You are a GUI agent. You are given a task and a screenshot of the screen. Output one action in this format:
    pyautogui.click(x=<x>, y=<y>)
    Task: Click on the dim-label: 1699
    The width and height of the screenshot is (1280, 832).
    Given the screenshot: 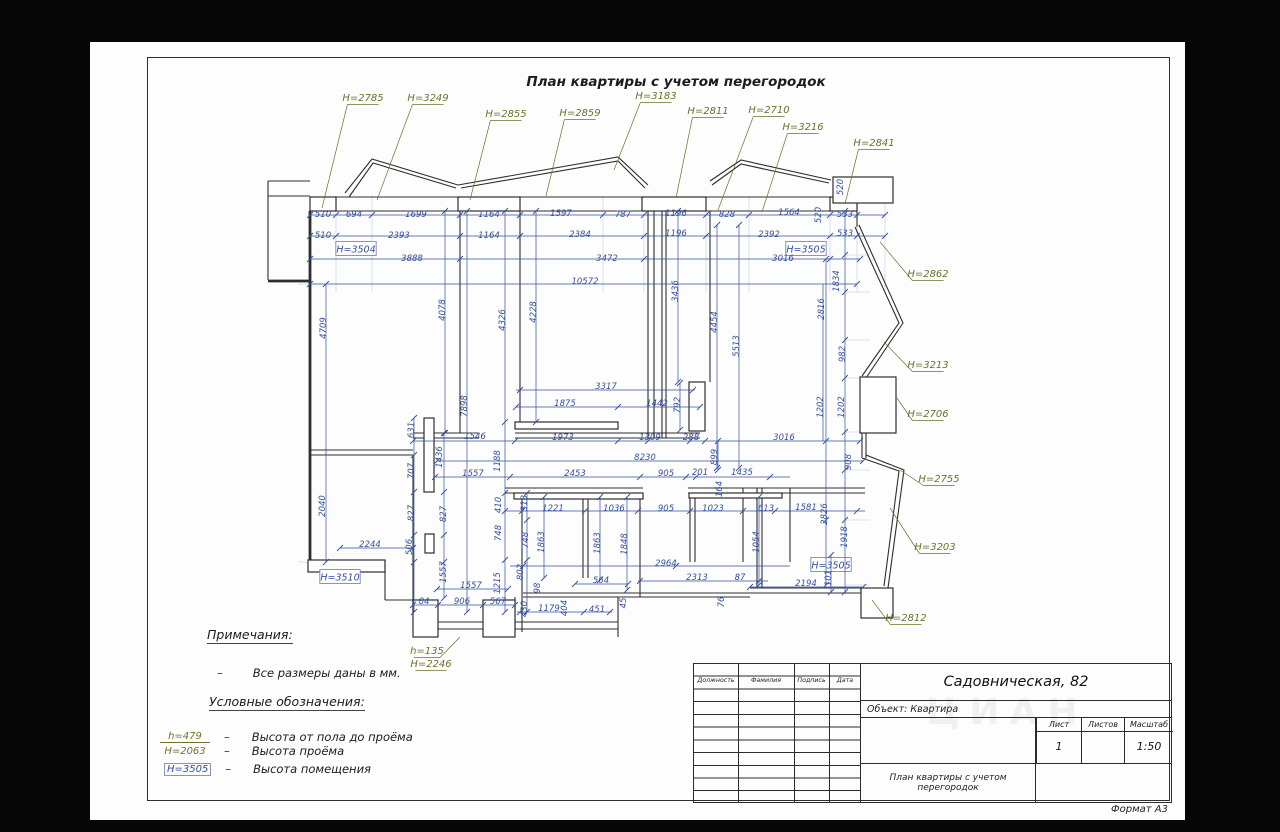 What is the action you would take?
    pyautogui.click(x=416, y=215)
    